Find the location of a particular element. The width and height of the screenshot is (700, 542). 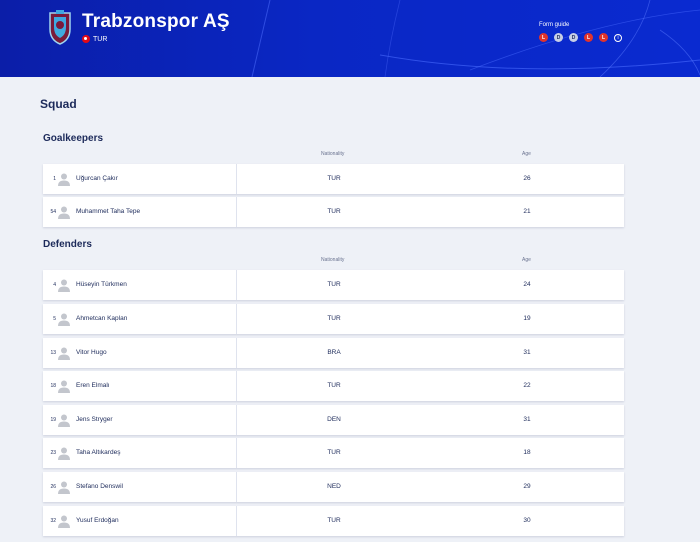

player-row: 18 Eren Elmalı TUR 22 is located at coordinates (333, 386).